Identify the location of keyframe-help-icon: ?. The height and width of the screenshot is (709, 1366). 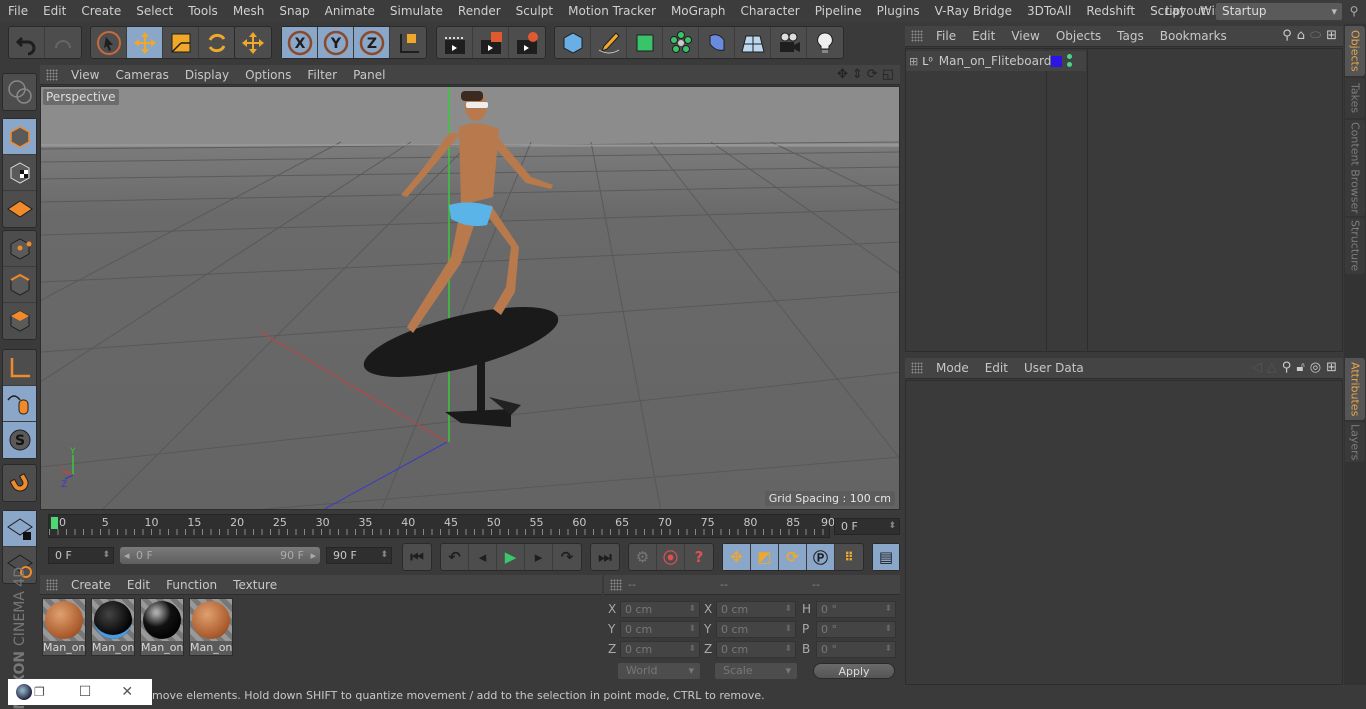
(699, 557).